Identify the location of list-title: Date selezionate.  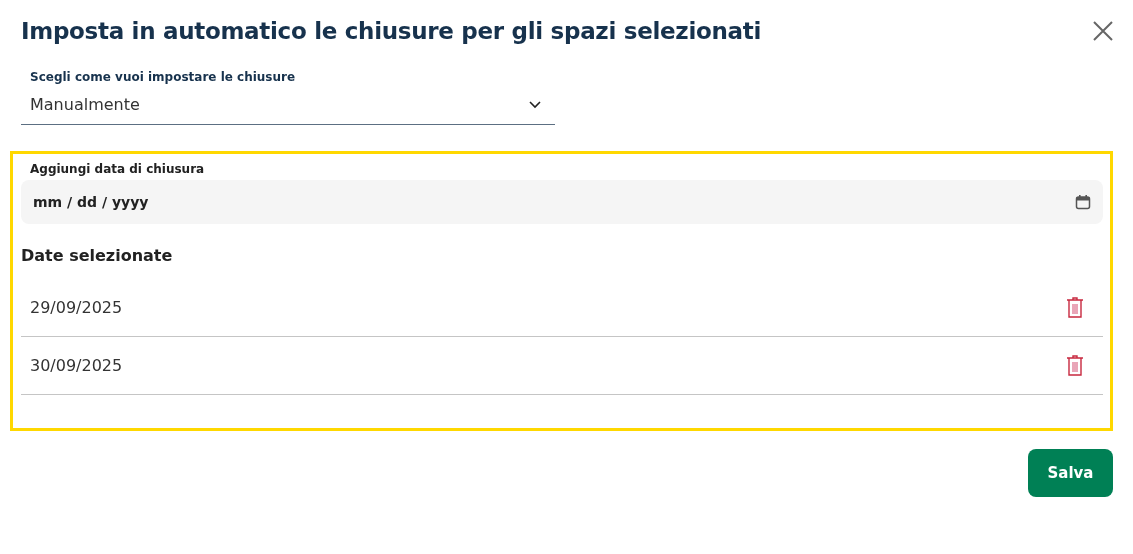
(97, 255).